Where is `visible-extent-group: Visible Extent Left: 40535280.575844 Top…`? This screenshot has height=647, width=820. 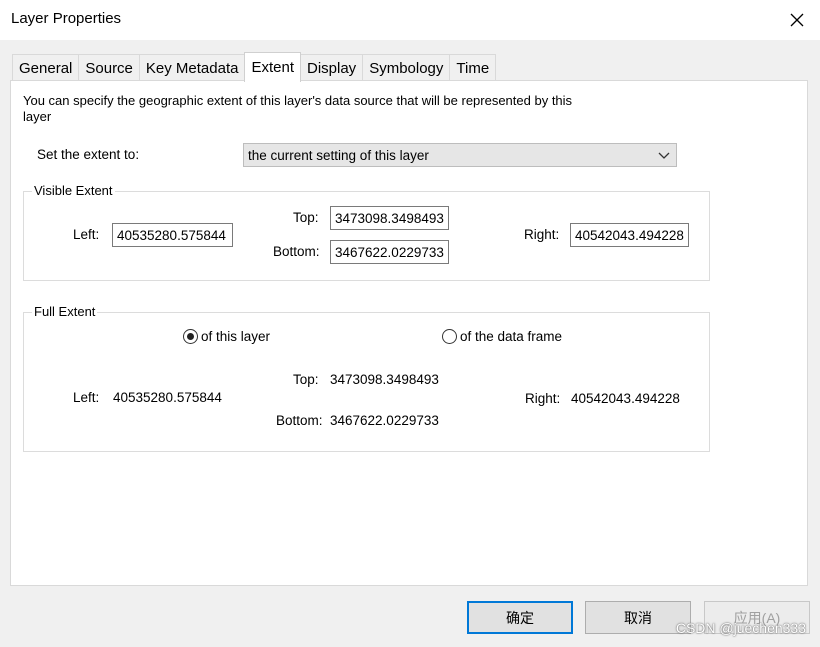
visible-extent-group: Visible Extent Left: 40535280.575844 Top… is located at coordinates (366, 232).